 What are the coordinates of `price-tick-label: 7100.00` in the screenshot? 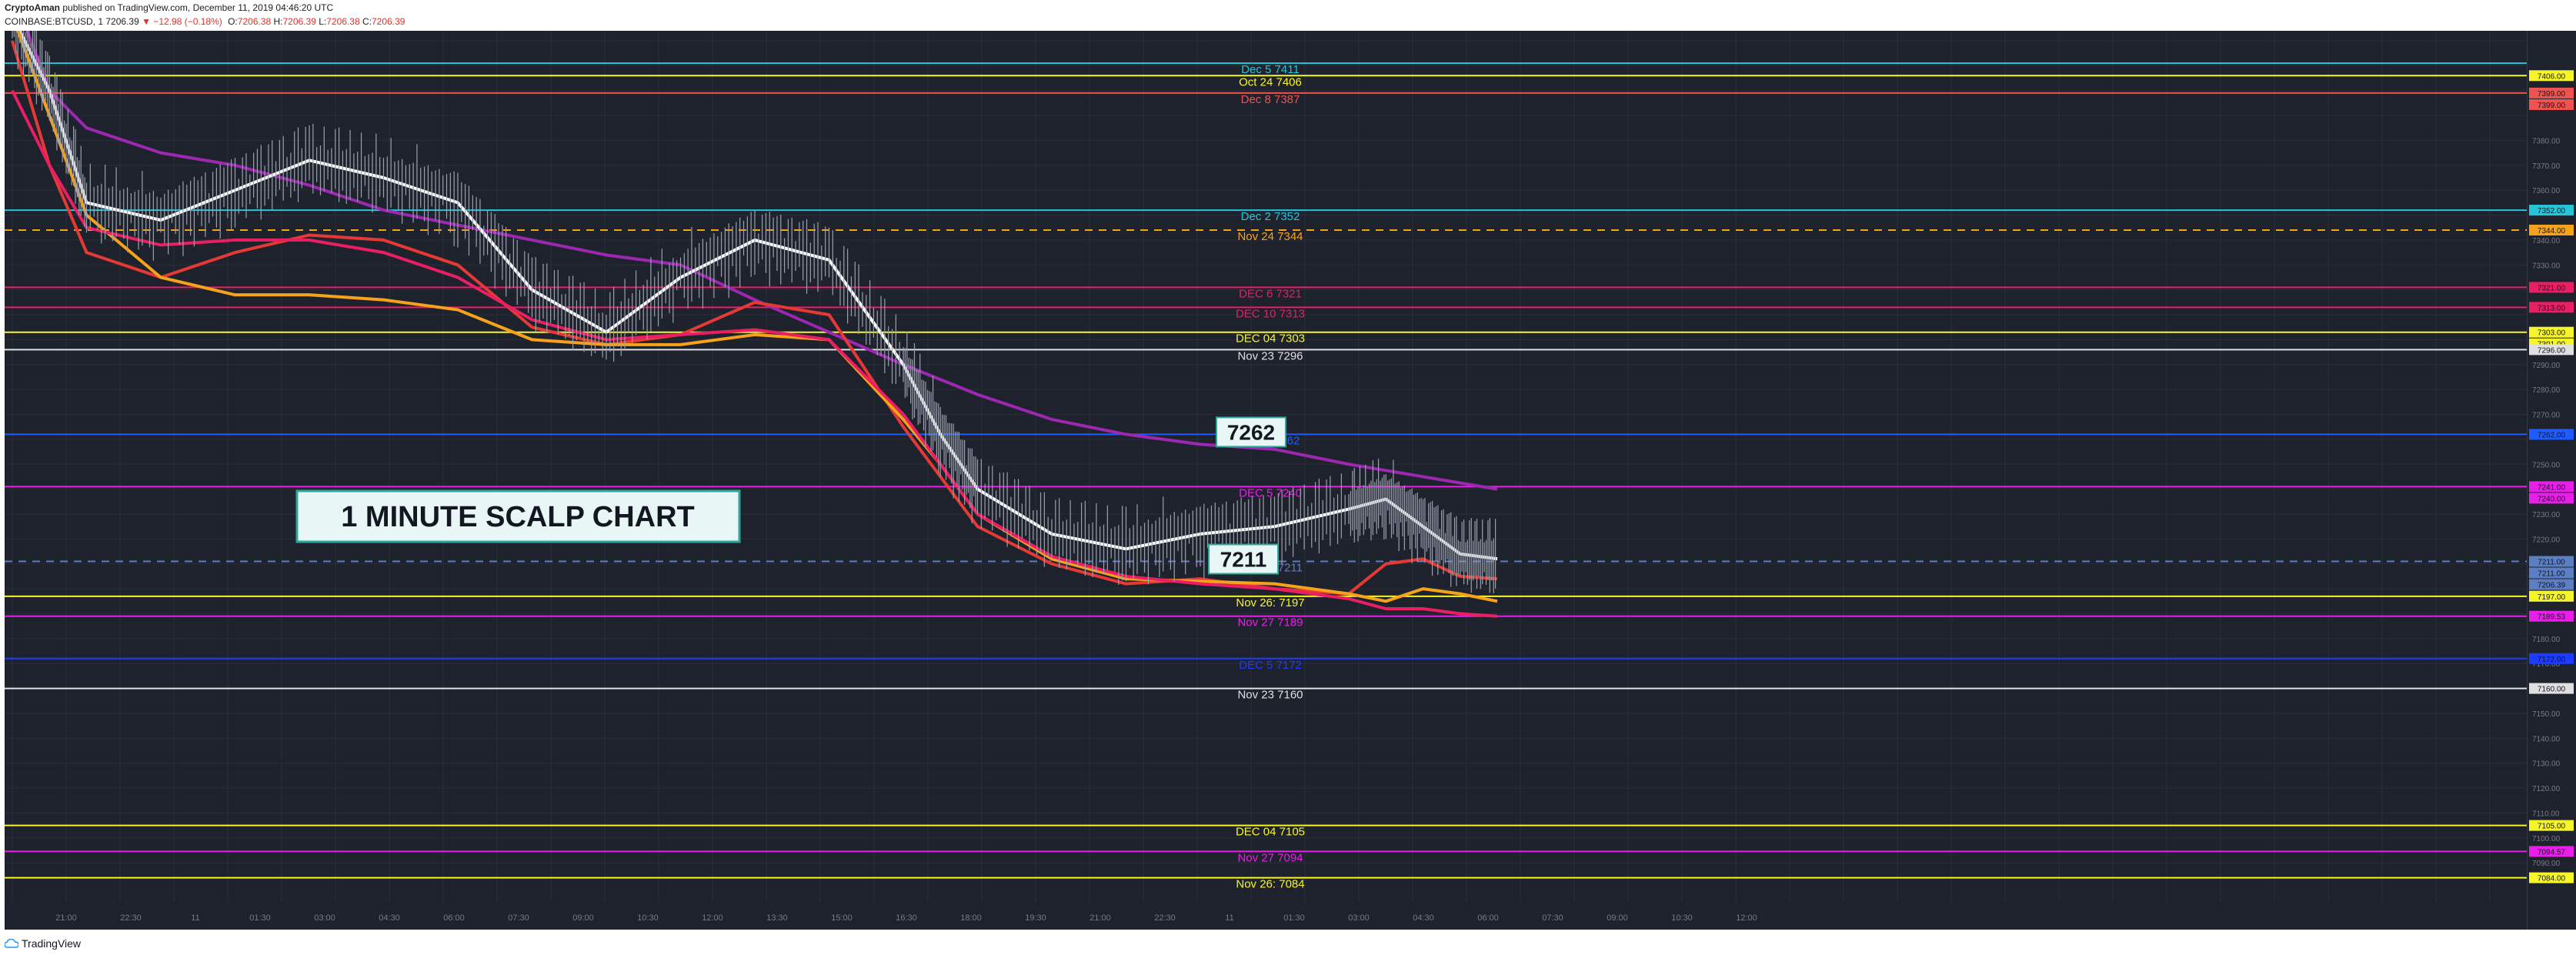 It's located at (2546, 839).